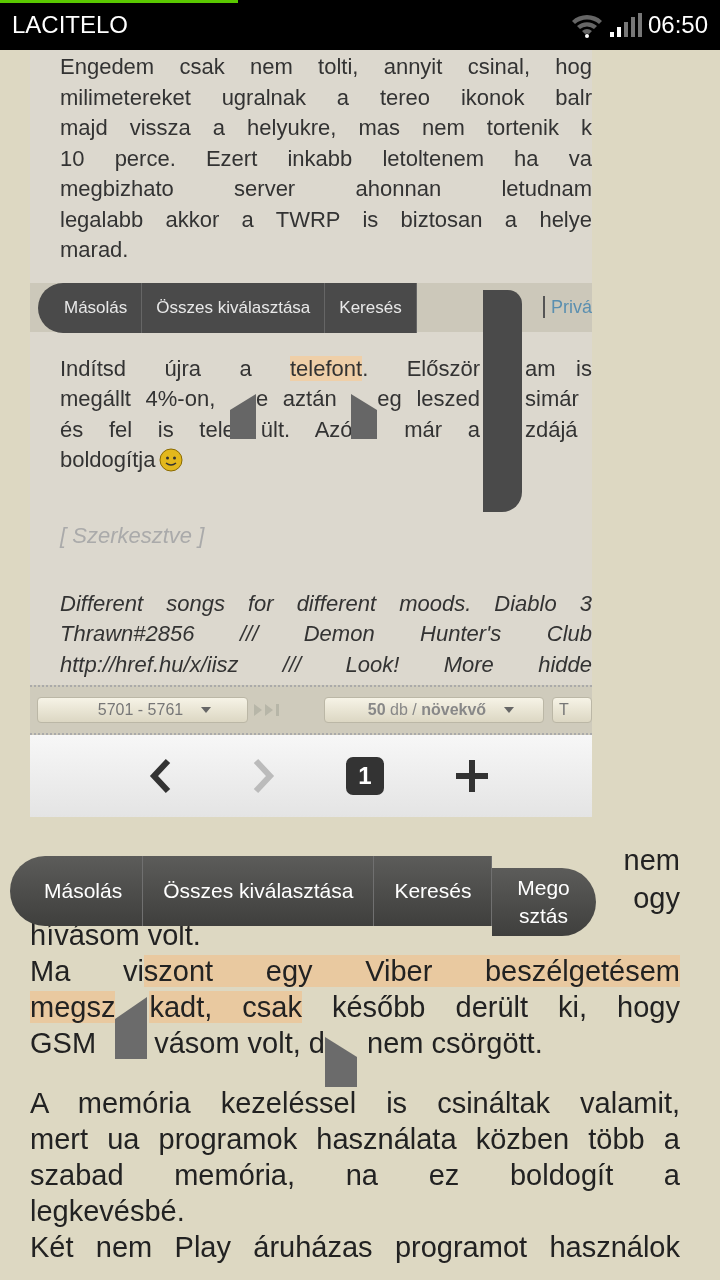 The height and width of the screenshot is (1280, 720). Describe the element at coordinates (326, 368) in the screenshot. I see `post-text: telefont` at that location.